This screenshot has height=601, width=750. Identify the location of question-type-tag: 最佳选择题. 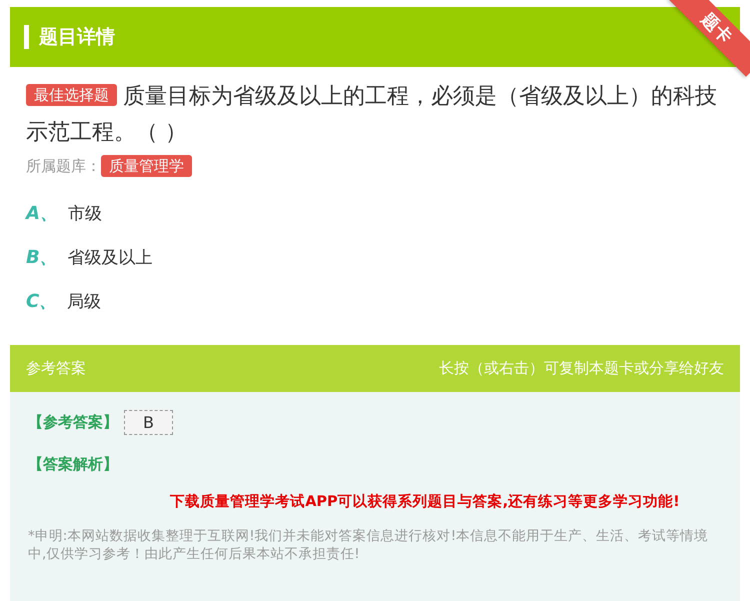
(71, 95).